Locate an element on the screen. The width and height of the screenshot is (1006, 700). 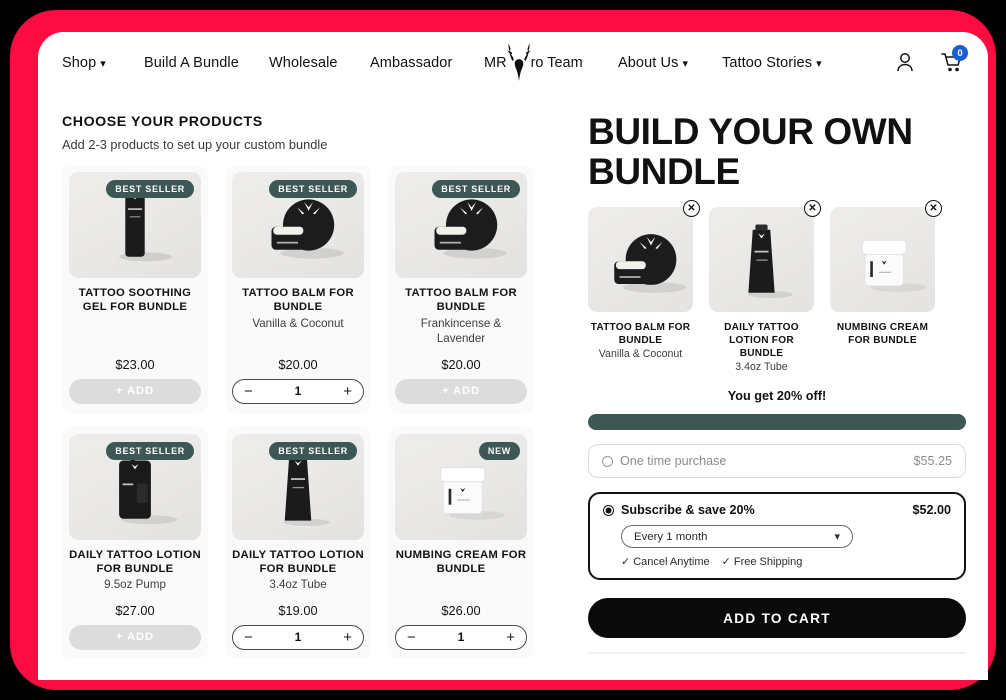
subscription-perks: ✓ Cancel Anytime ✓ Free Shipping is located at coordinates (786, 561).